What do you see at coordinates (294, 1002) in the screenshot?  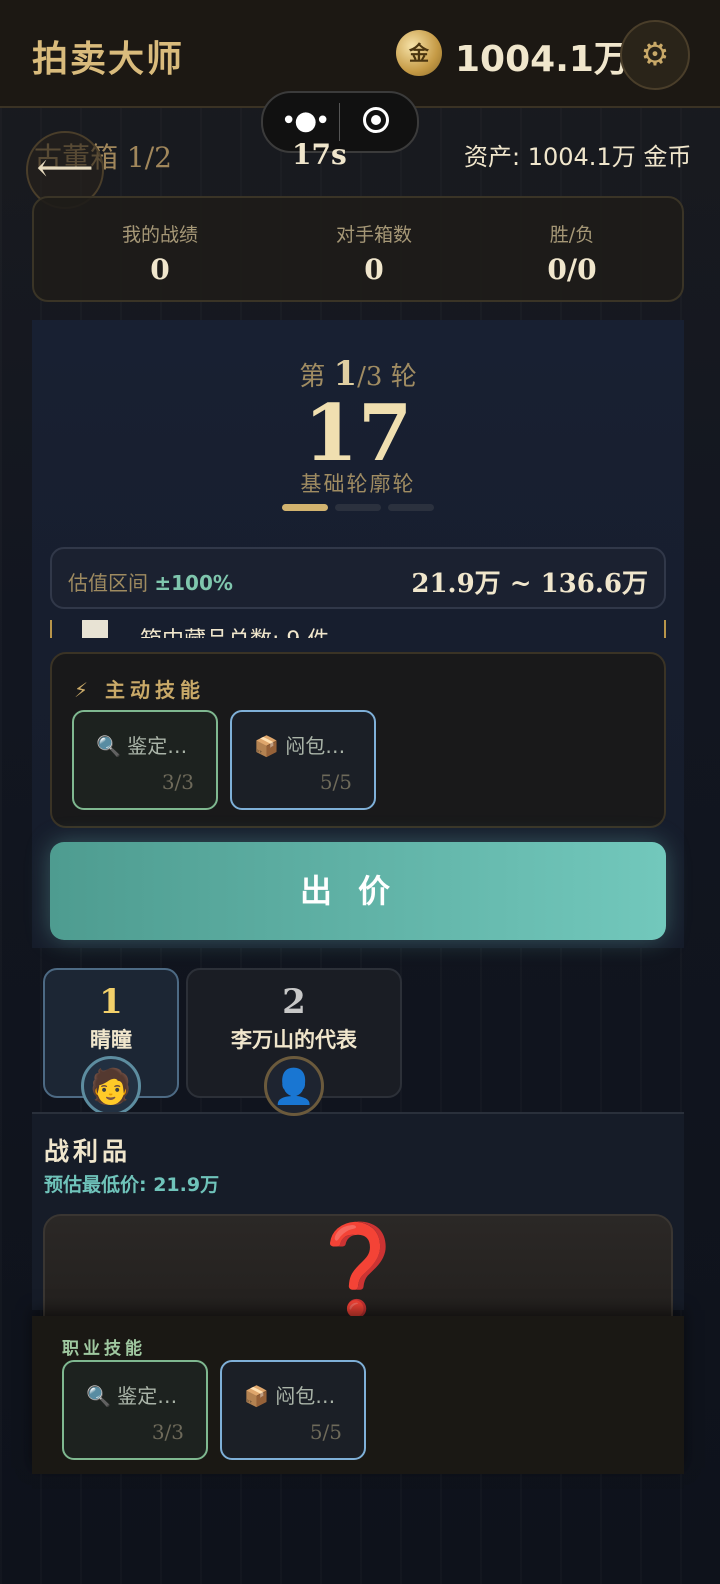 I see `player-rank: 2` at bounding box center [294, 1002].